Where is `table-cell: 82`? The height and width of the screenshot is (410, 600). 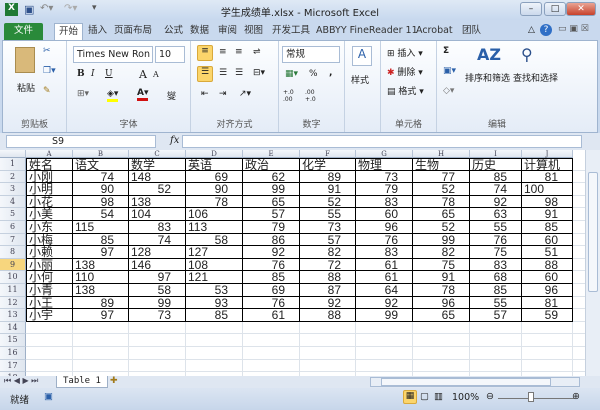
table-cell: 82 is located at coordinates (441, 252).